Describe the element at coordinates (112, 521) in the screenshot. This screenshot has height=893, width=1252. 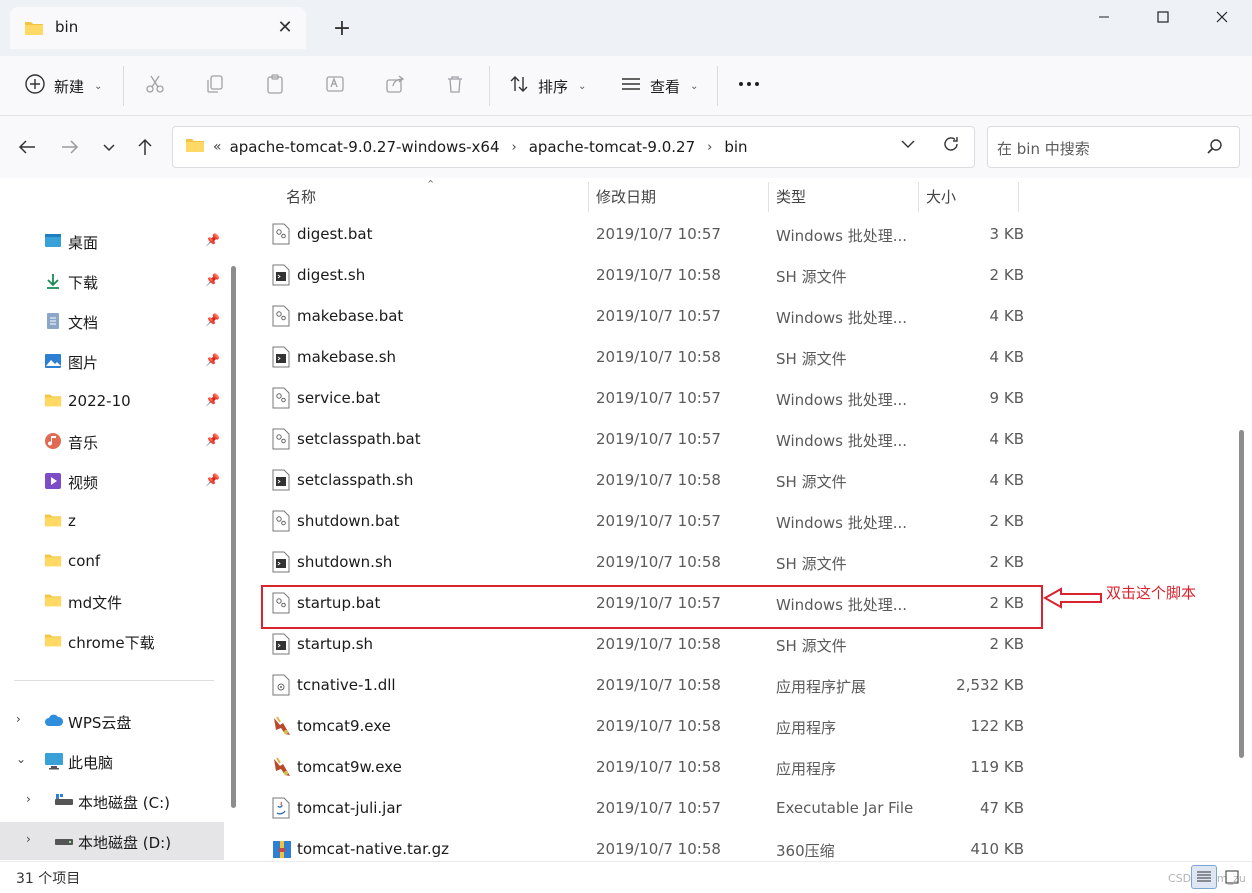
I see `sidebar-item-z: z` at that location.